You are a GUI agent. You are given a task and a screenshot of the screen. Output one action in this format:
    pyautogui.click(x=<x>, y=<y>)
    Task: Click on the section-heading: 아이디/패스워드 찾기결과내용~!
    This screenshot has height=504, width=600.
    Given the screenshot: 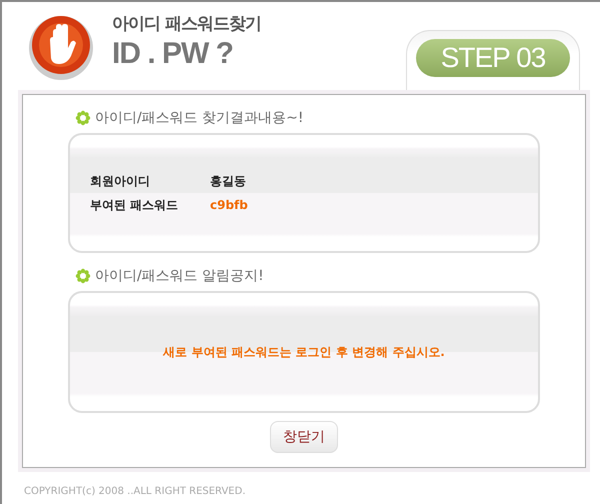 What is the action you would take?
    pyautogui.click(x=199, y=118)
    